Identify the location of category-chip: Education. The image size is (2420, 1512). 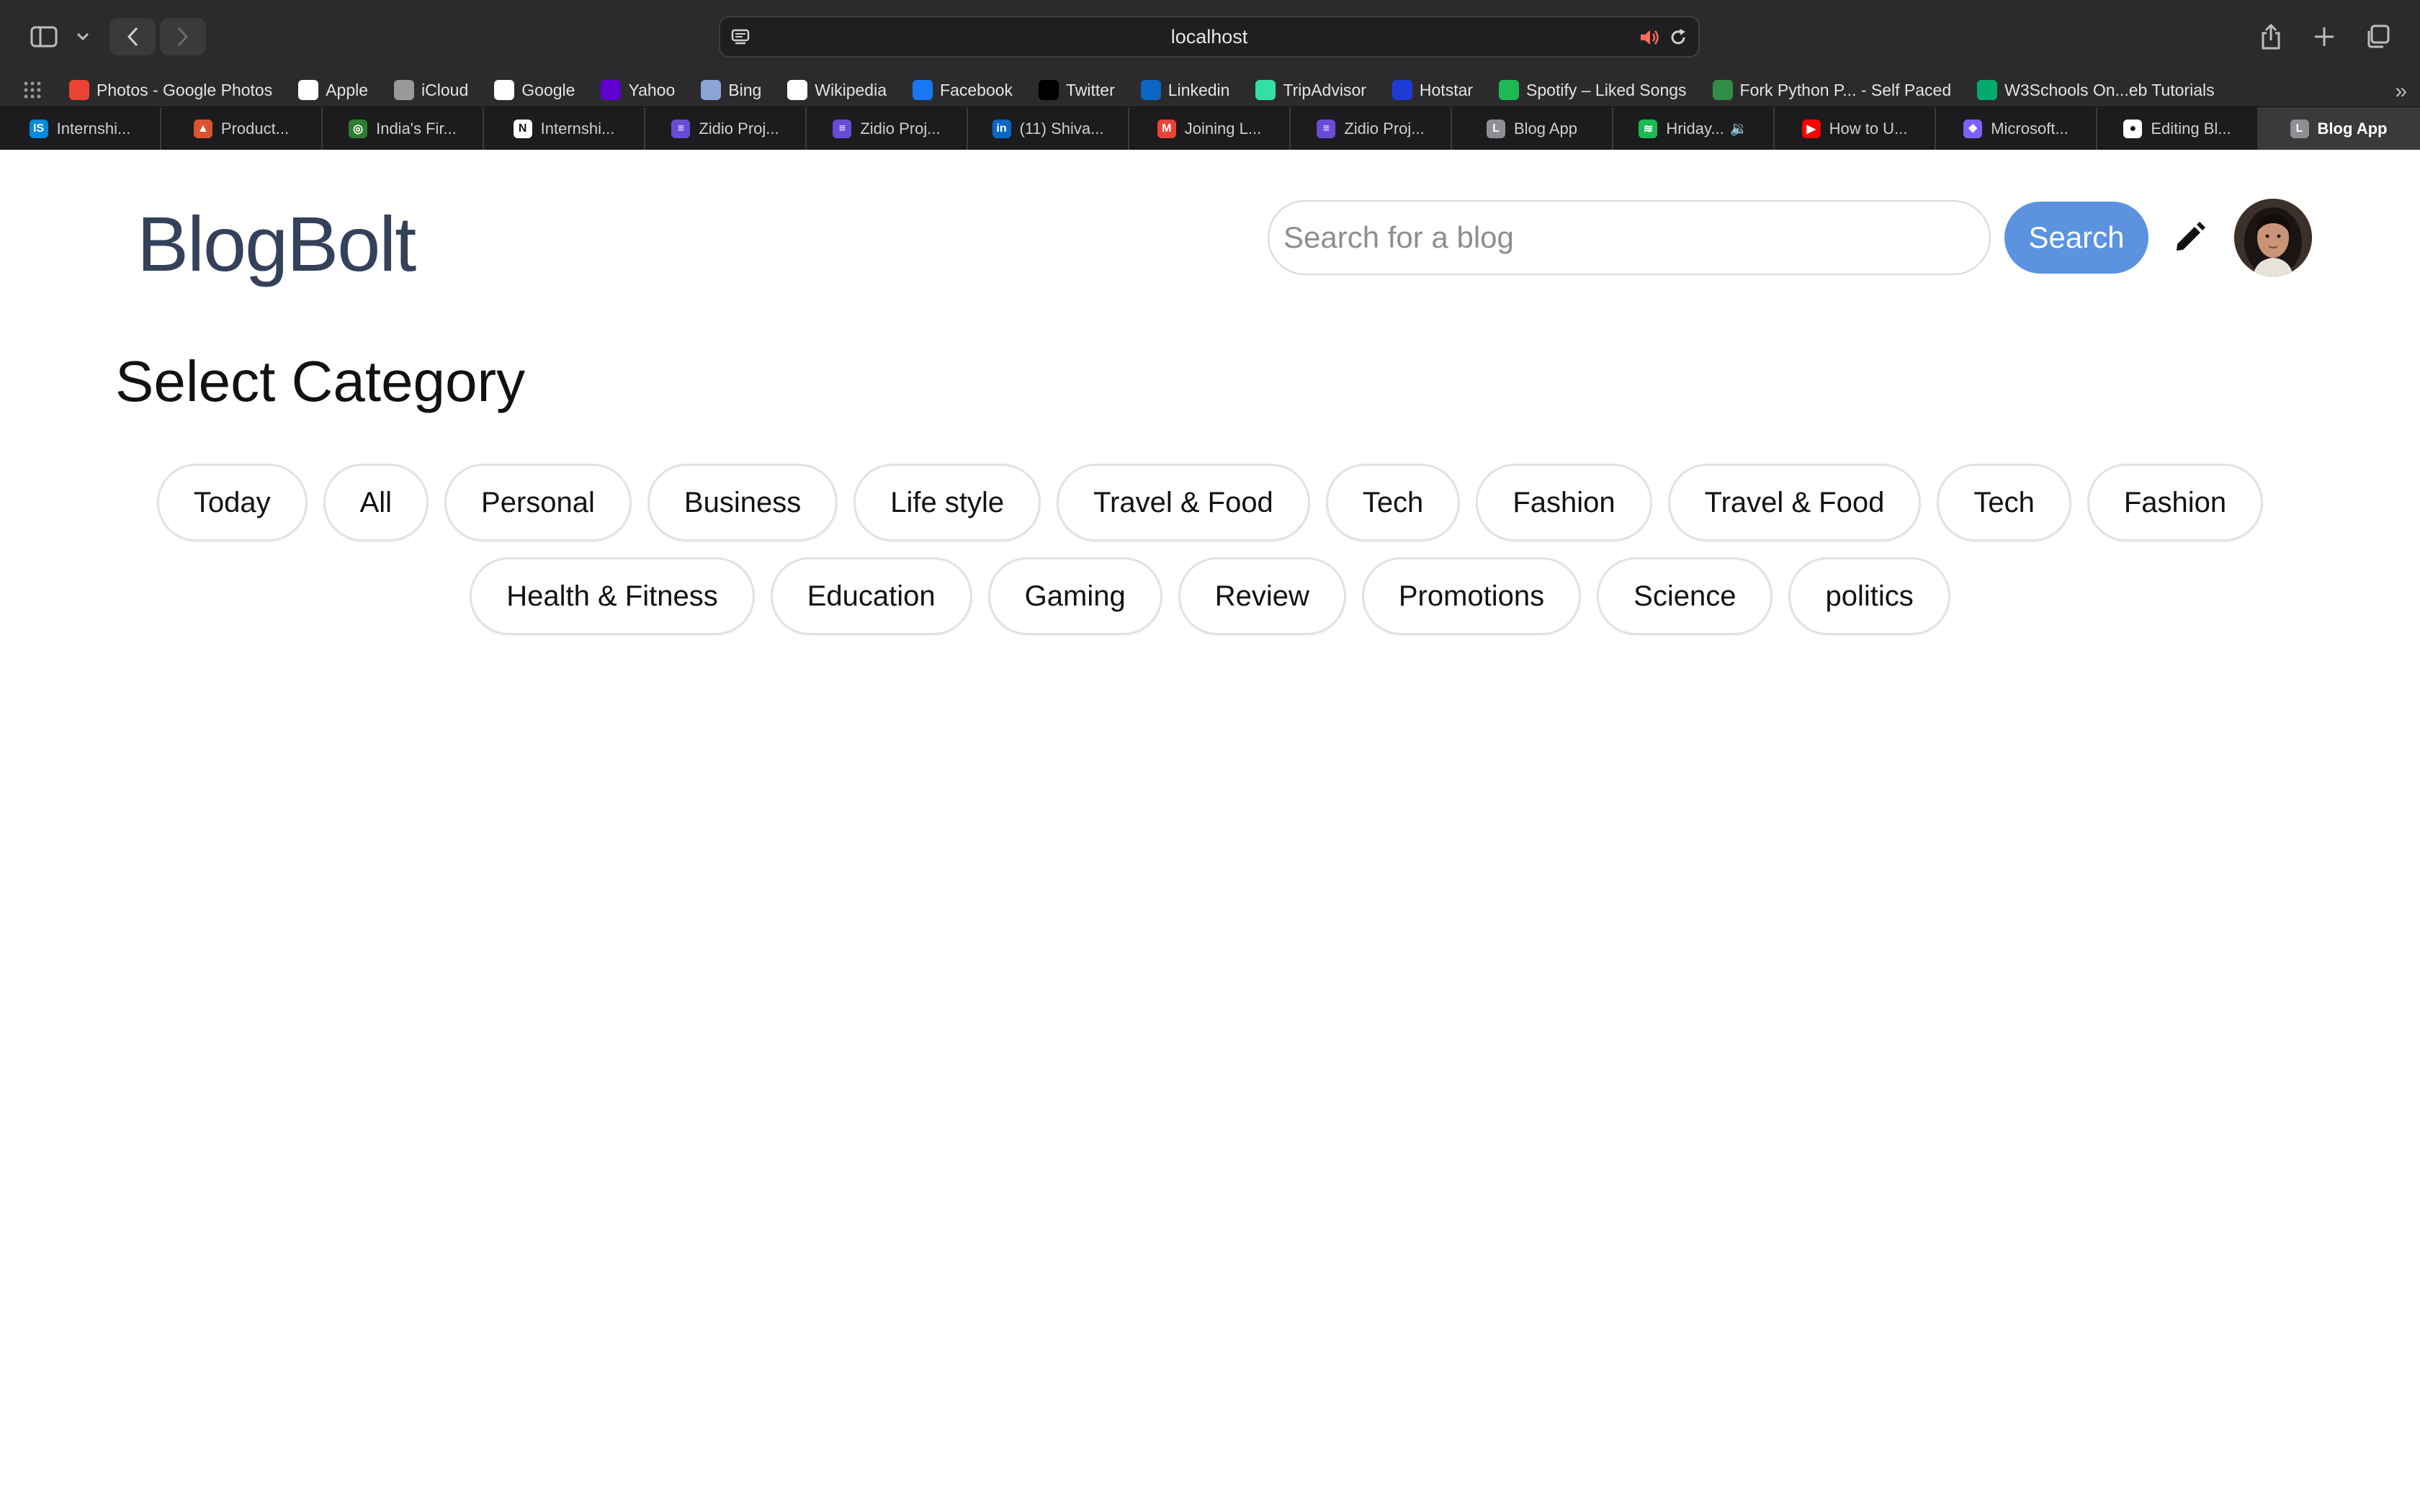
(871, 596).